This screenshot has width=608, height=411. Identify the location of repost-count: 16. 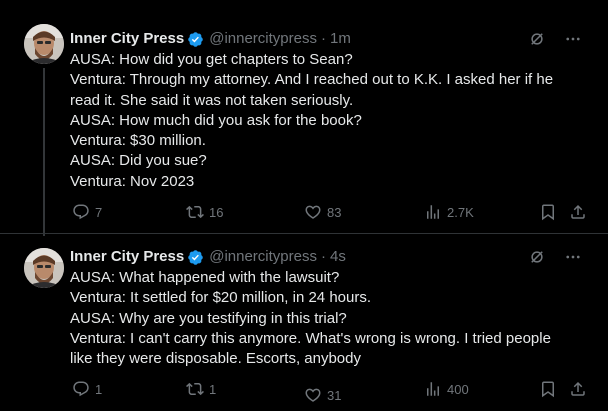
(216, 212).